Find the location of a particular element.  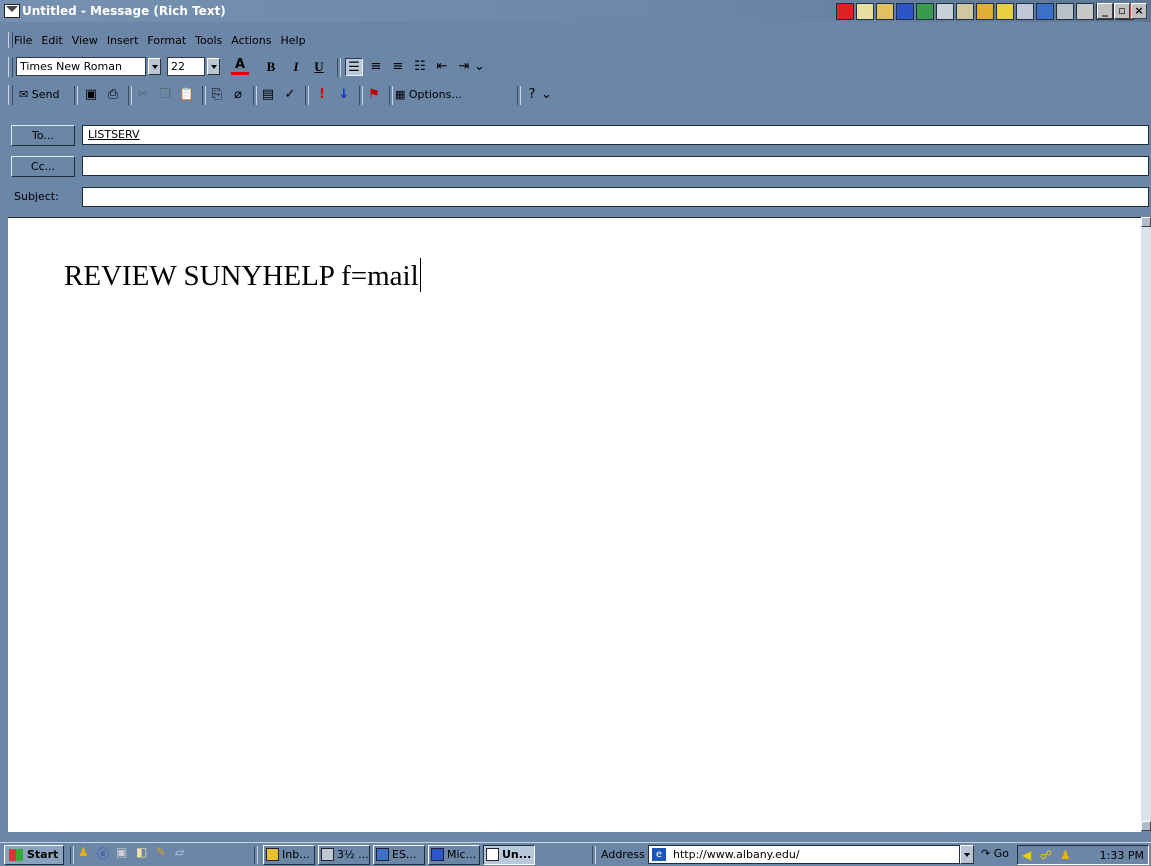

options-icon: ▦ is located at coordinates (402, 94).